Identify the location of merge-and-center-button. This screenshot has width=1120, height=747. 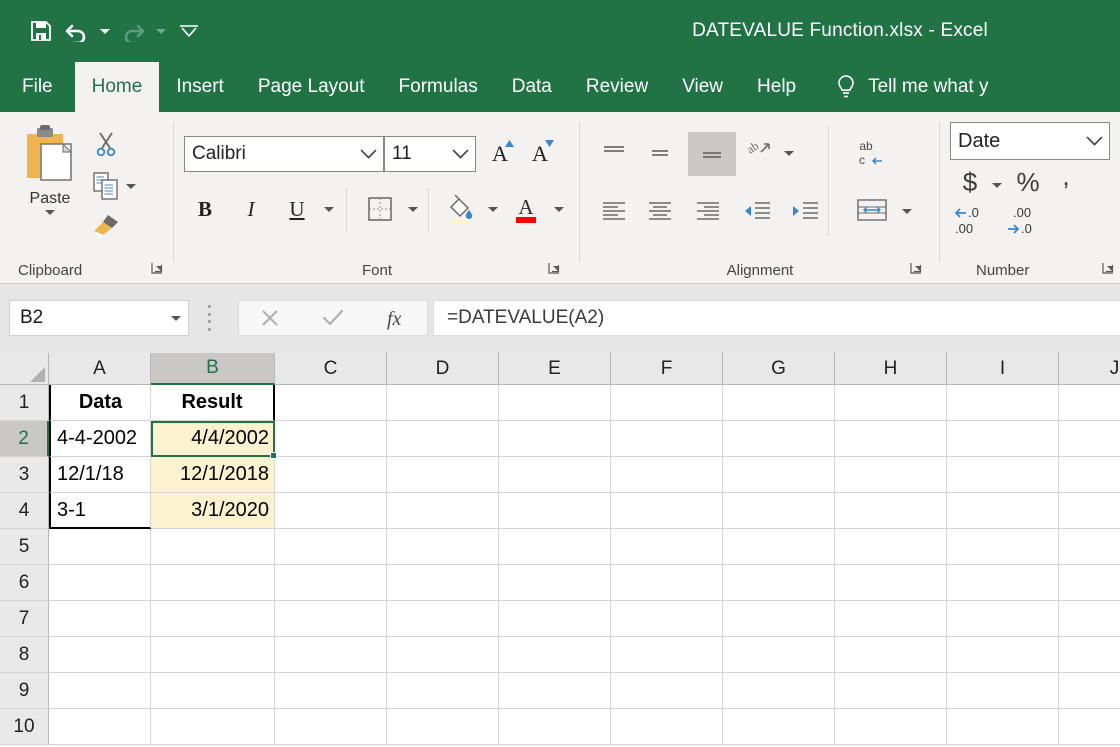
(872, 211).